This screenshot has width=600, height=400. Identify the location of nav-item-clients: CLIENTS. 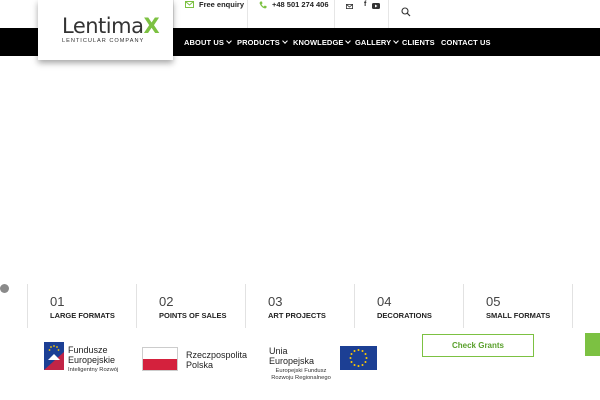
(418, 42).